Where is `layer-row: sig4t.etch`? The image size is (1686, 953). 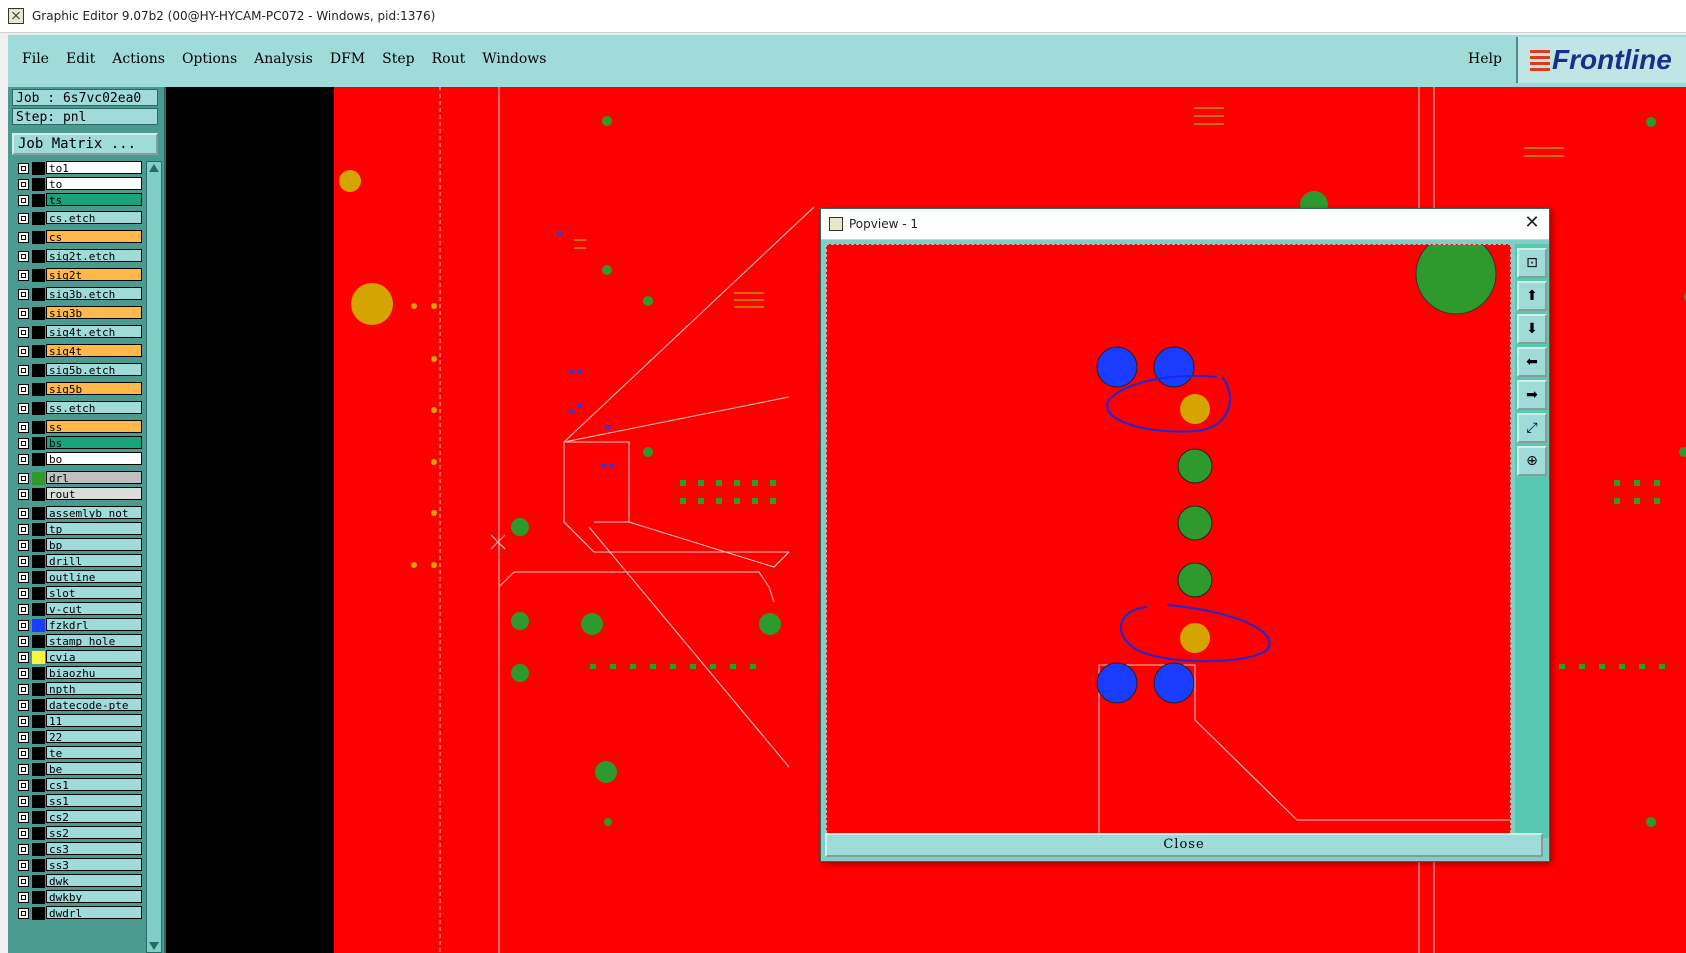 layer-row: sig4t.etch is located at coordinates (77, 332).